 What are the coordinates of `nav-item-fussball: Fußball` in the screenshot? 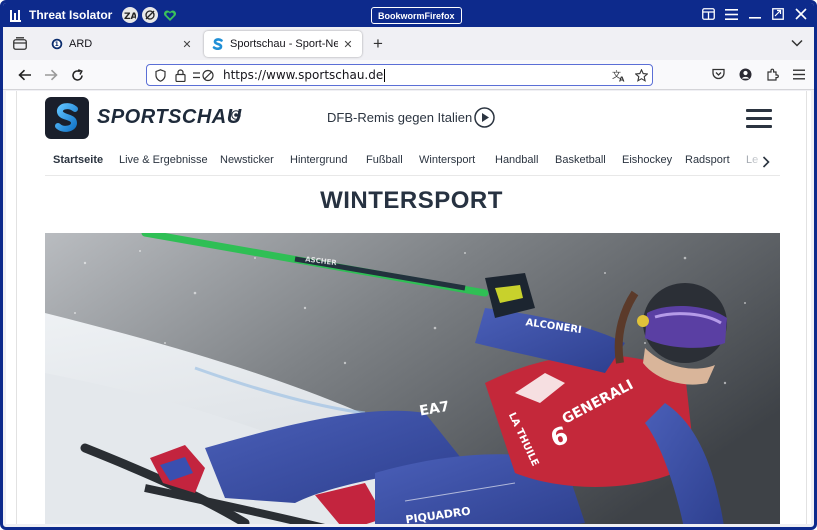 It's located at (384, 160).